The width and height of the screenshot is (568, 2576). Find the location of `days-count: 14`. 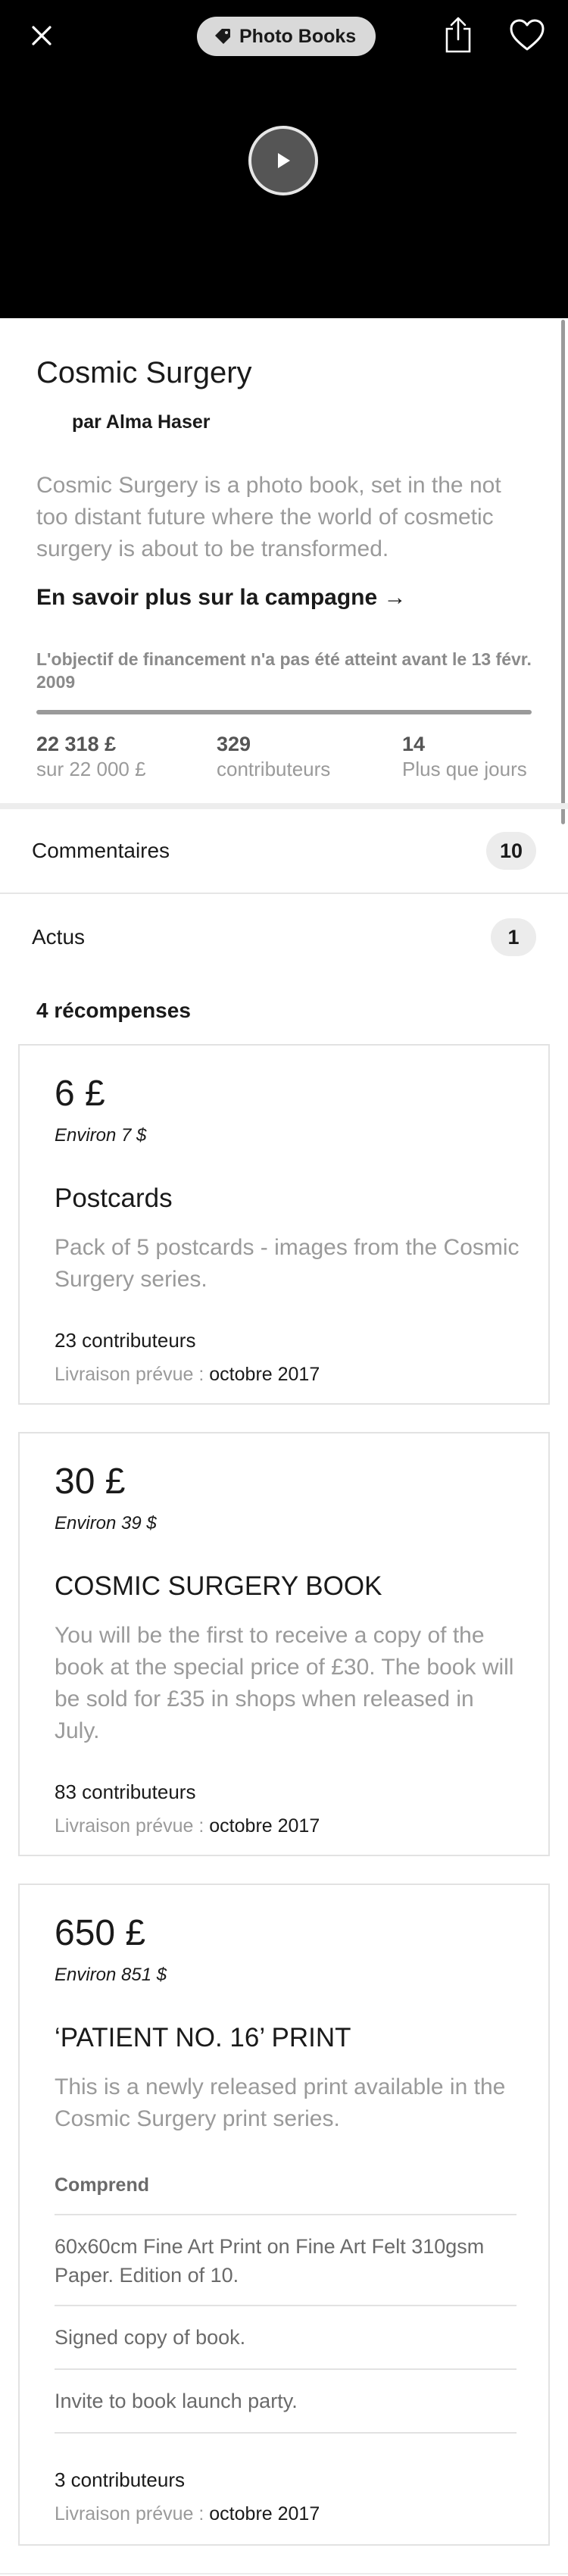

days-count: 14 is located at coordinates (414, 744).